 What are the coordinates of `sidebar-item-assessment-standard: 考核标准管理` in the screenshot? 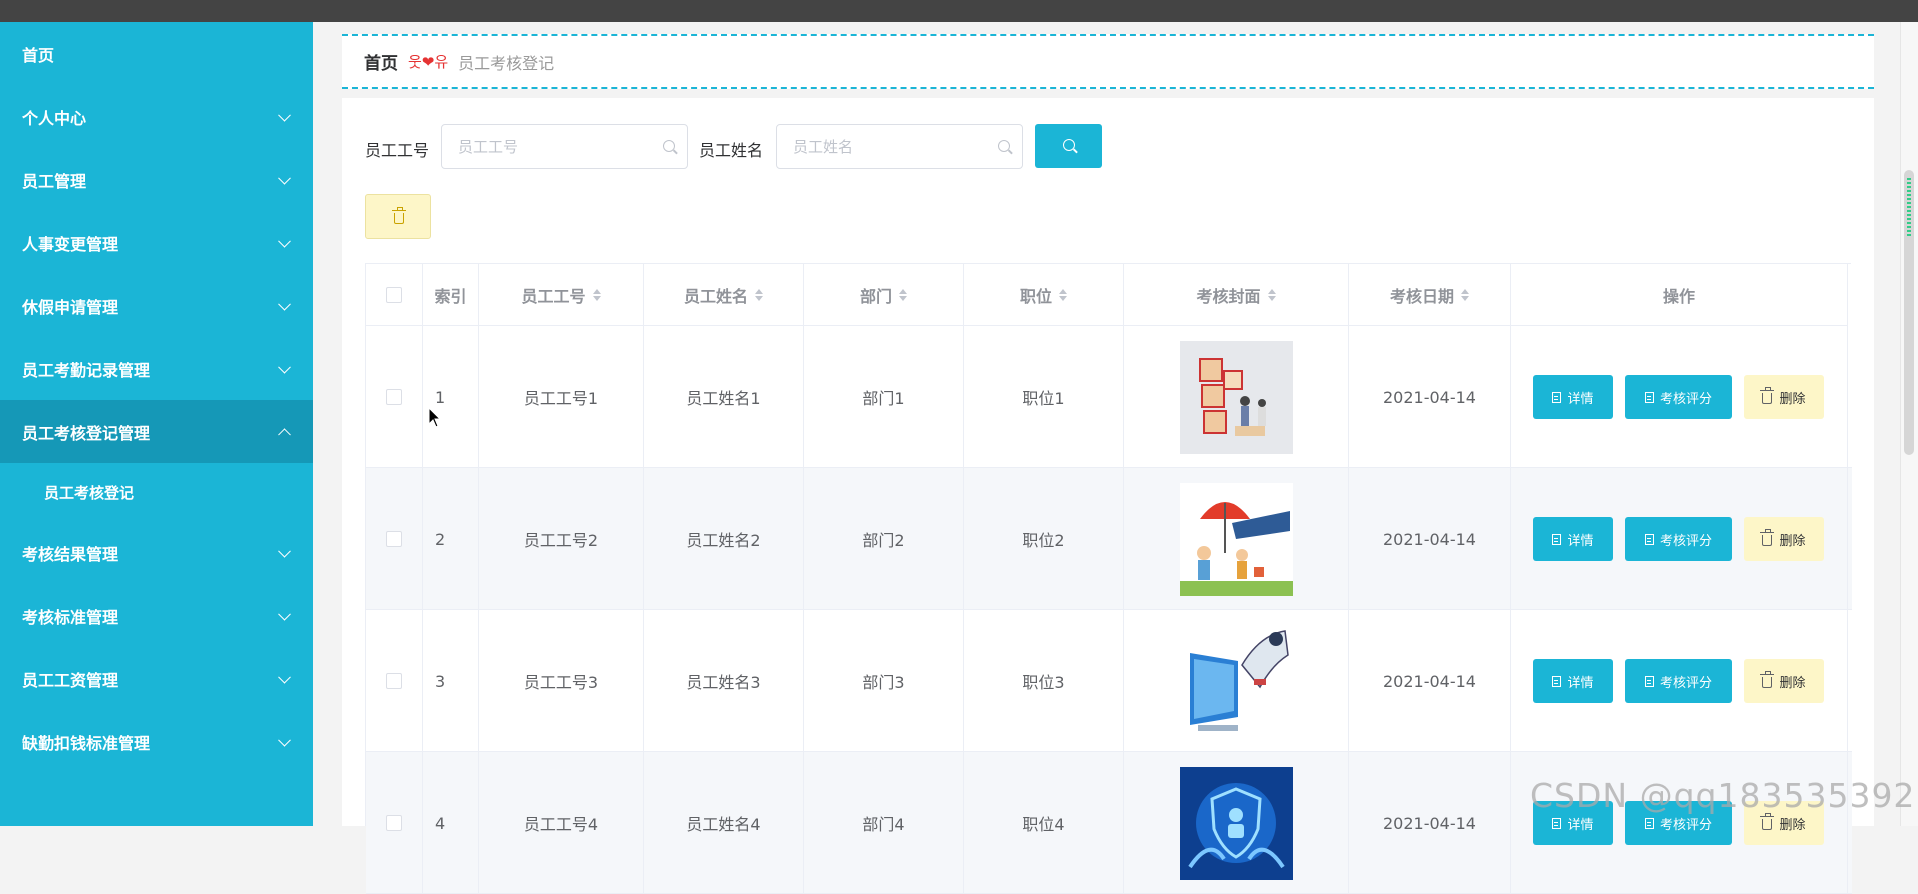 It's located at (156, 615).